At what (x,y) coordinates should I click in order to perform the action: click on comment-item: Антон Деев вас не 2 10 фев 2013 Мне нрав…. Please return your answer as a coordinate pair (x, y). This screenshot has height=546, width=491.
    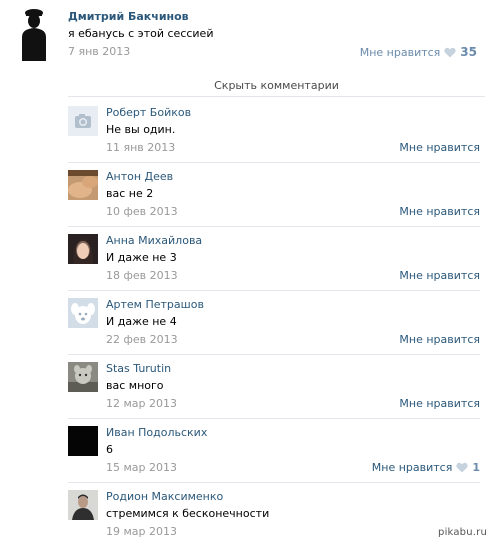
    Looking at the image, I should click on (274, 195).